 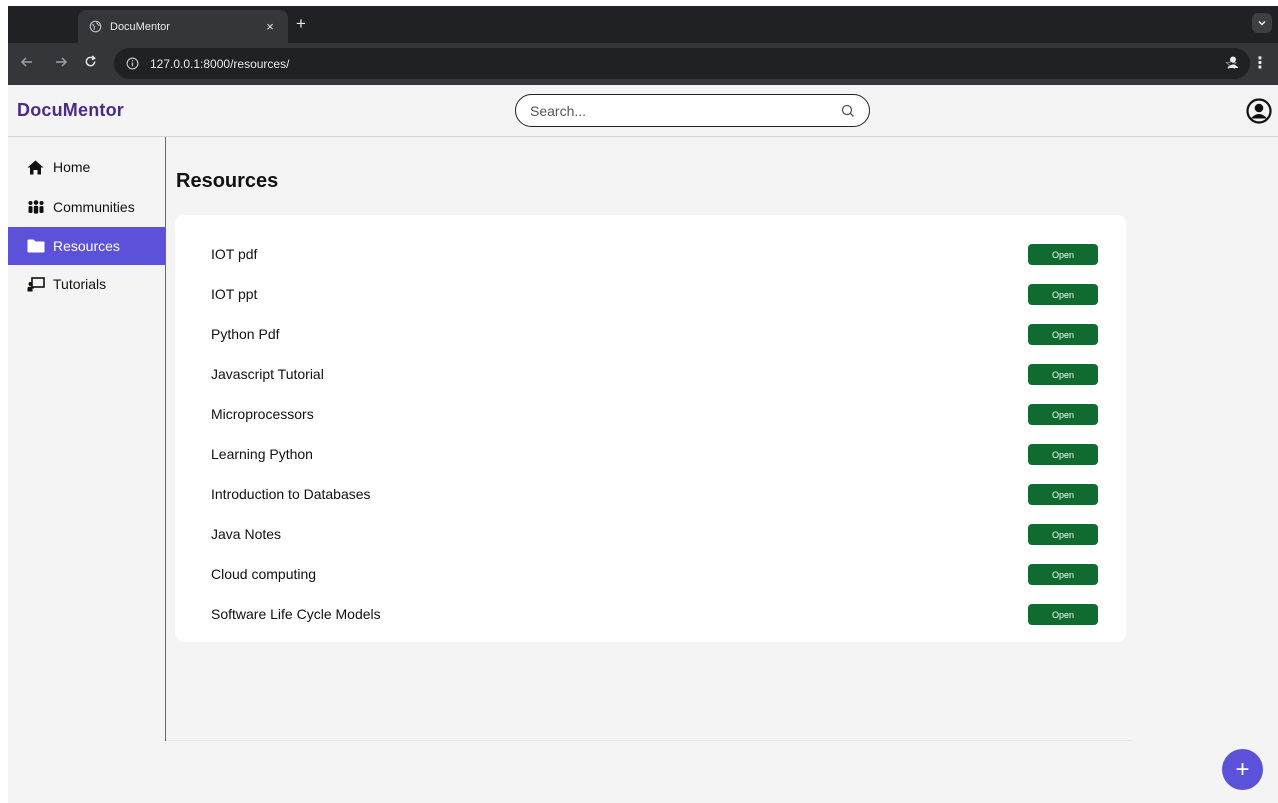 I want to click on new-tab-button: +, so click(x=301, y=24).